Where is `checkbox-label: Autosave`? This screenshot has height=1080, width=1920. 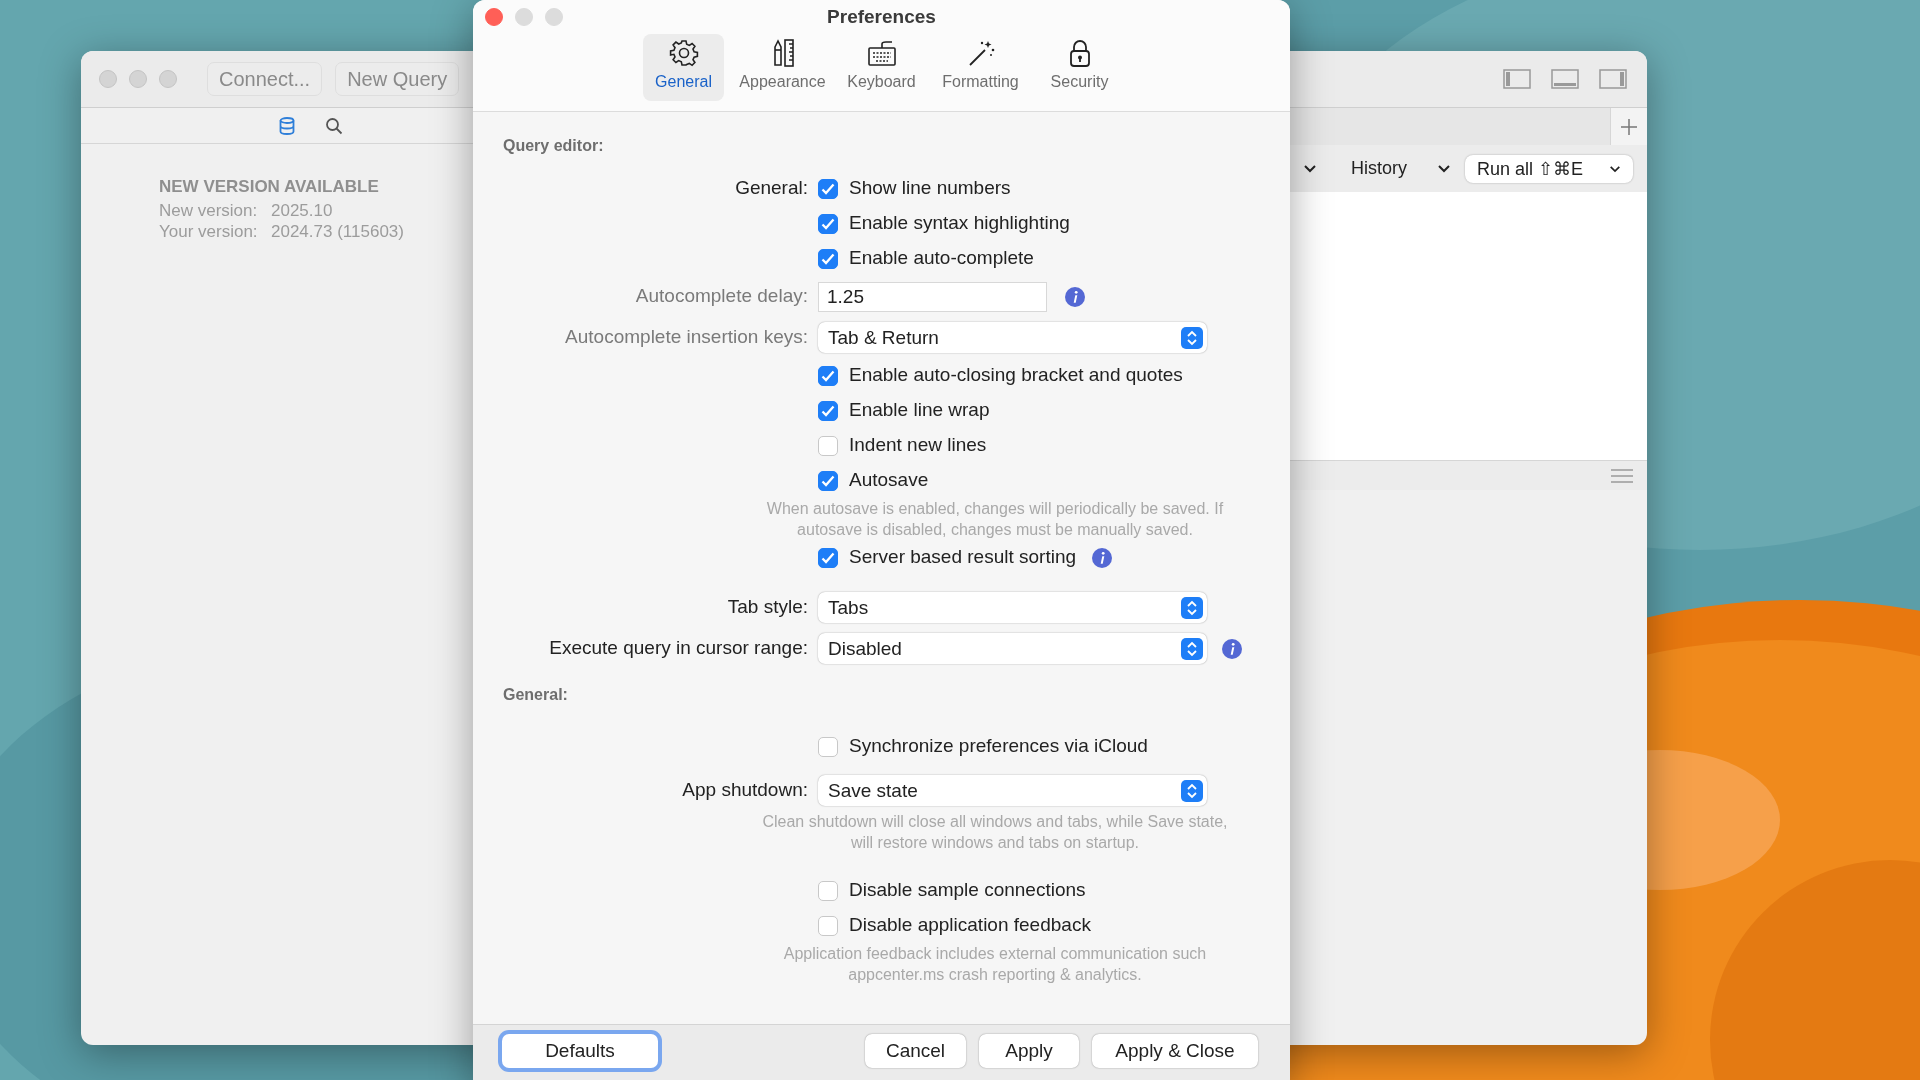 checkbox-label: Autosave is located at coordinates (889, 480).